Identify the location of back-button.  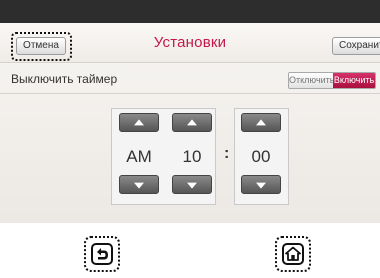
(102, 254).